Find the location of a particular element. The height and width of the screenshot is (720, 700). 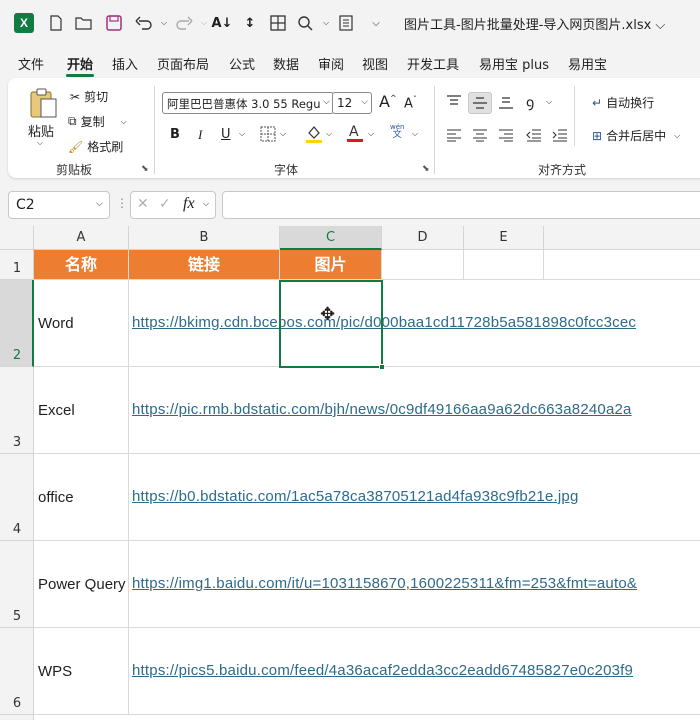

cut-button: ✂ 剪切 is located at coordinates (89, 96).